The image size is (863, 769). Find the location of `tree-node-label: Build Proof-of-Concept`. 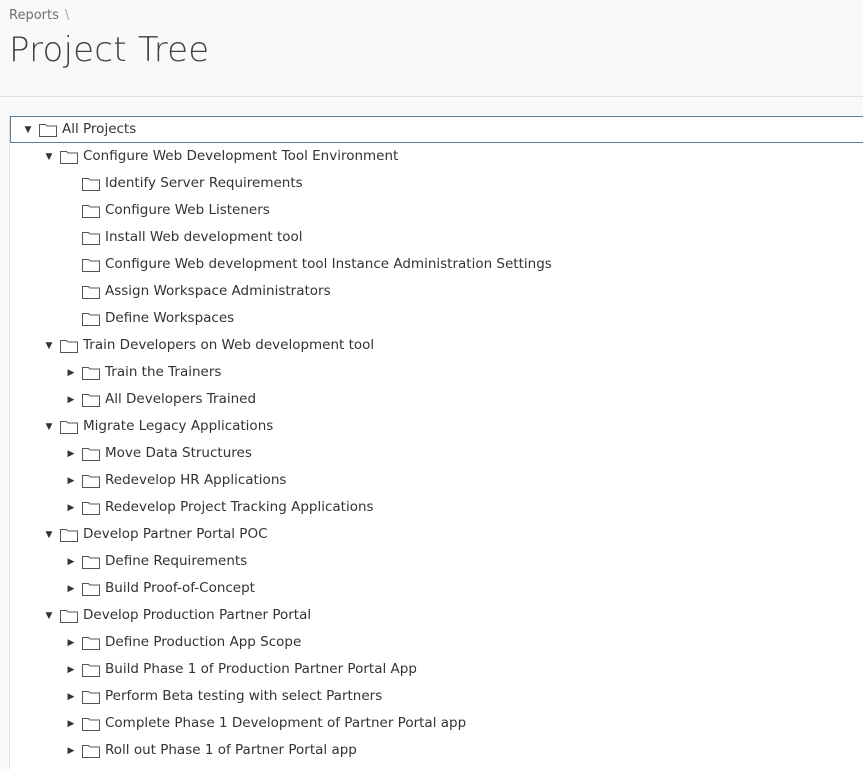

tree-node-label: Build Proof-of-Concept is located at coordinates (180, 588).